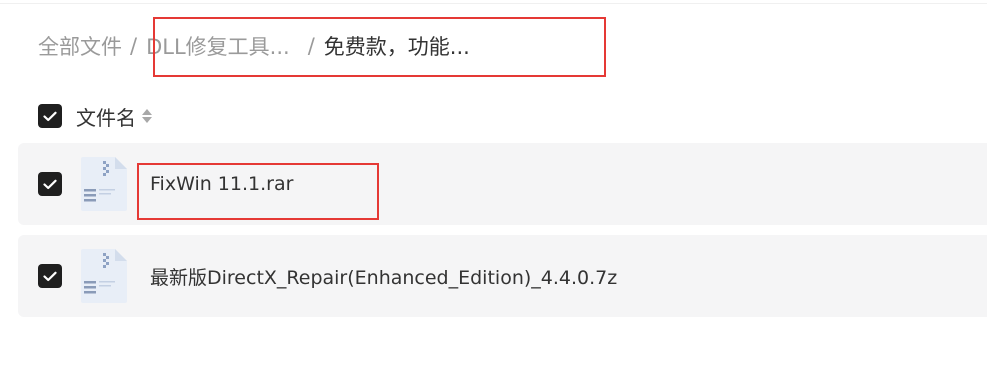 This screenshot has height=383, width=987. I want to click on file-list-header: 文件名, so click(95, 116).